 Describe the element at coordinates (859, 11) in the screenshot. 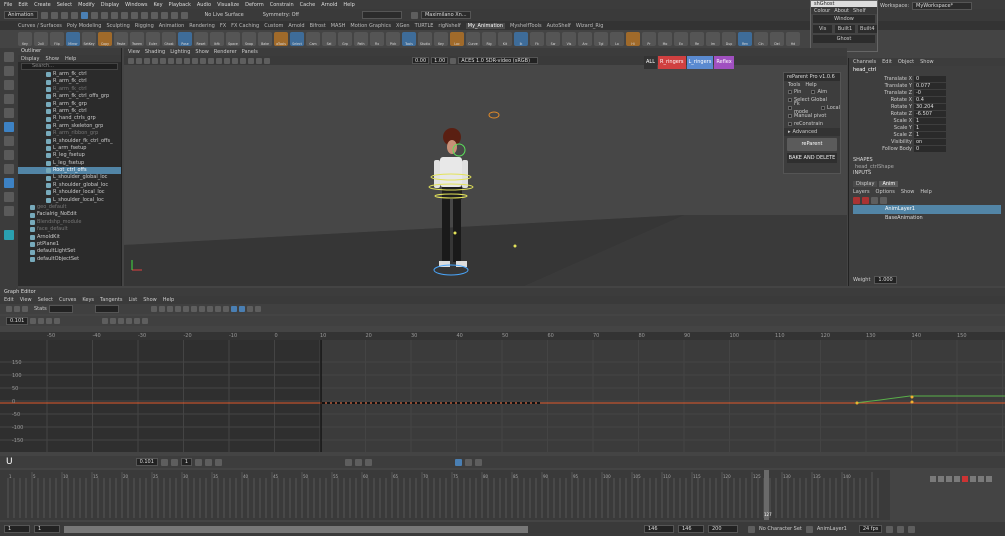

I see `ghost-menu-shelf: Shelf` at that location.